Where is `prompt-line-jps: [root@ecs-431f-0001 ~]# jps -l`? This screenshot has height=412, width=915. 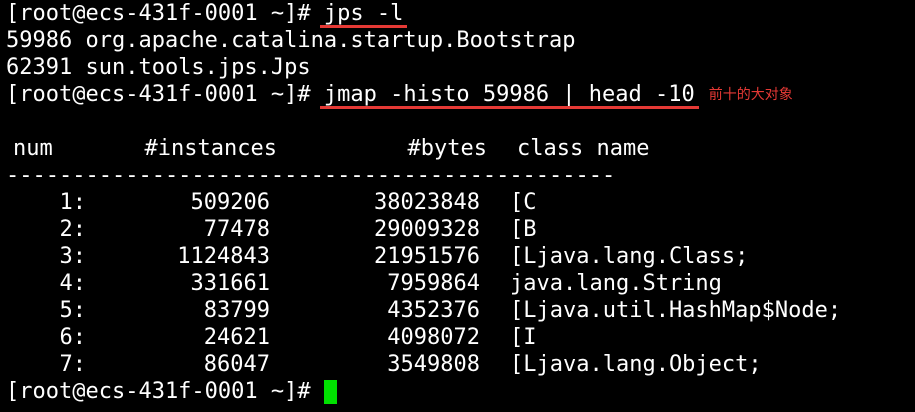
prompt-line-jps: [root@ecs-431f-0001 ~]# jps -l is located at coordinates (458, 14).